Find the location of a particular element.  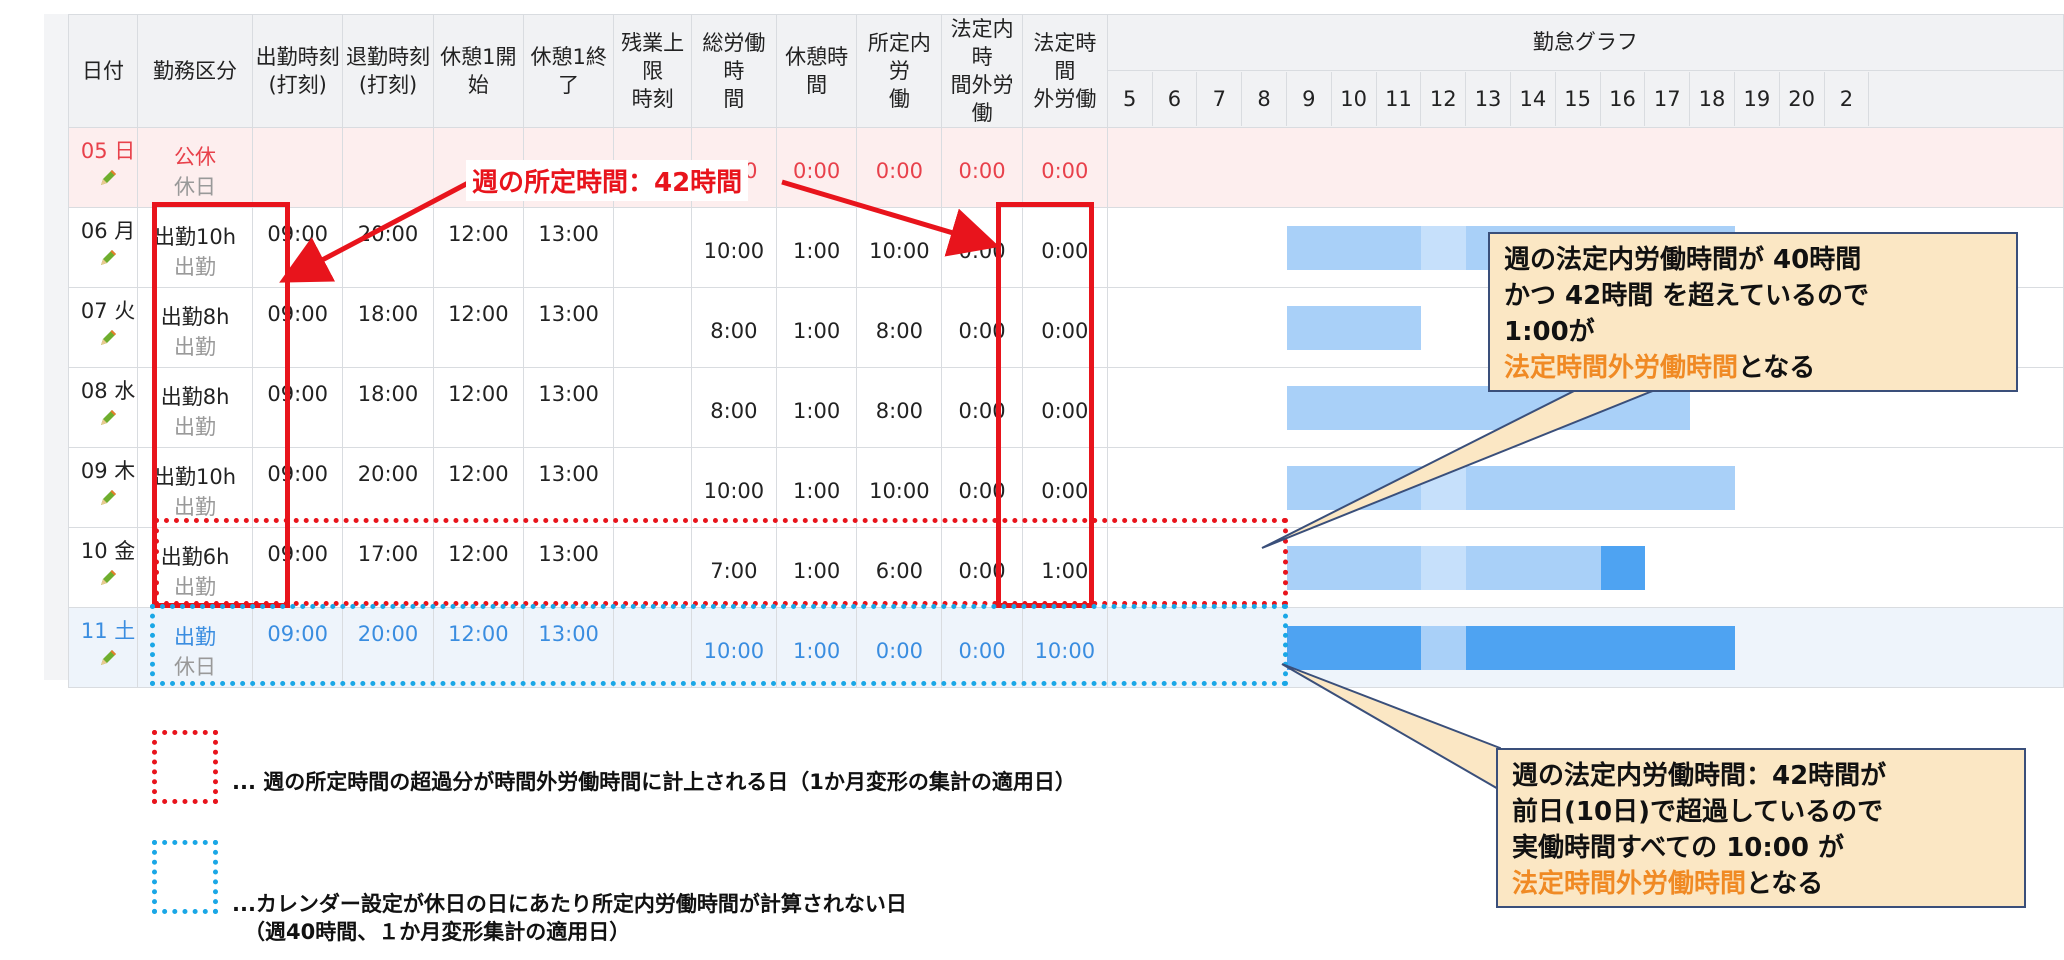

callout2-pointer is located at coordinates (1391, 727).